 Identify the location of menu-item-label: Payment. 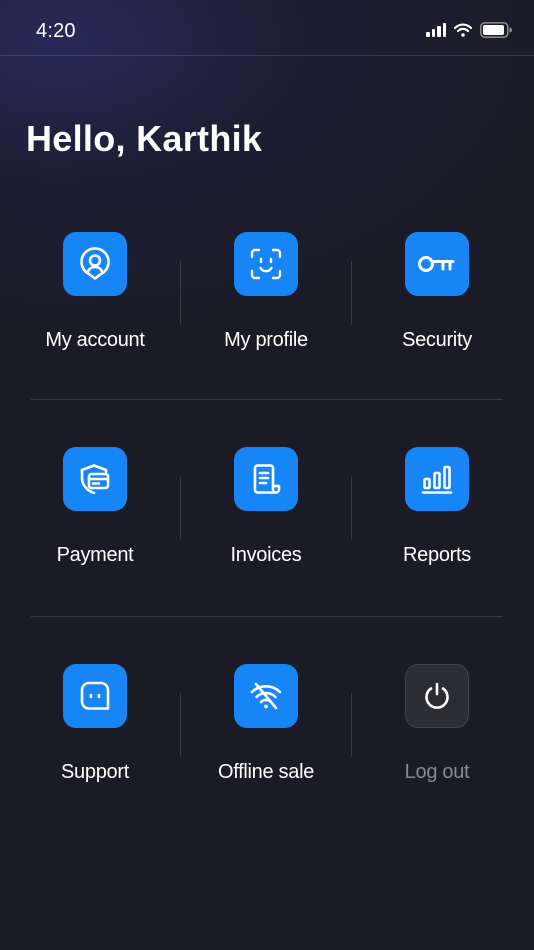
(95, 555).